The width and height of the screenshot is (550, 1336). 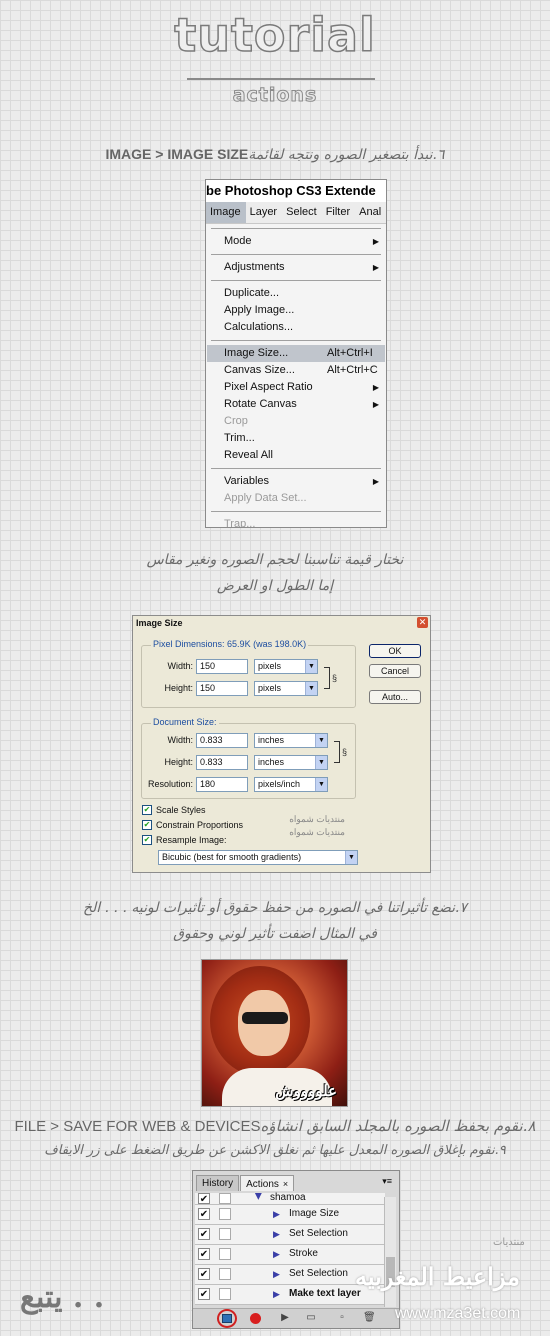 I want to click on photoshop-menubar: Image Layer Select Filter Anal, so click(x=296, y=213).